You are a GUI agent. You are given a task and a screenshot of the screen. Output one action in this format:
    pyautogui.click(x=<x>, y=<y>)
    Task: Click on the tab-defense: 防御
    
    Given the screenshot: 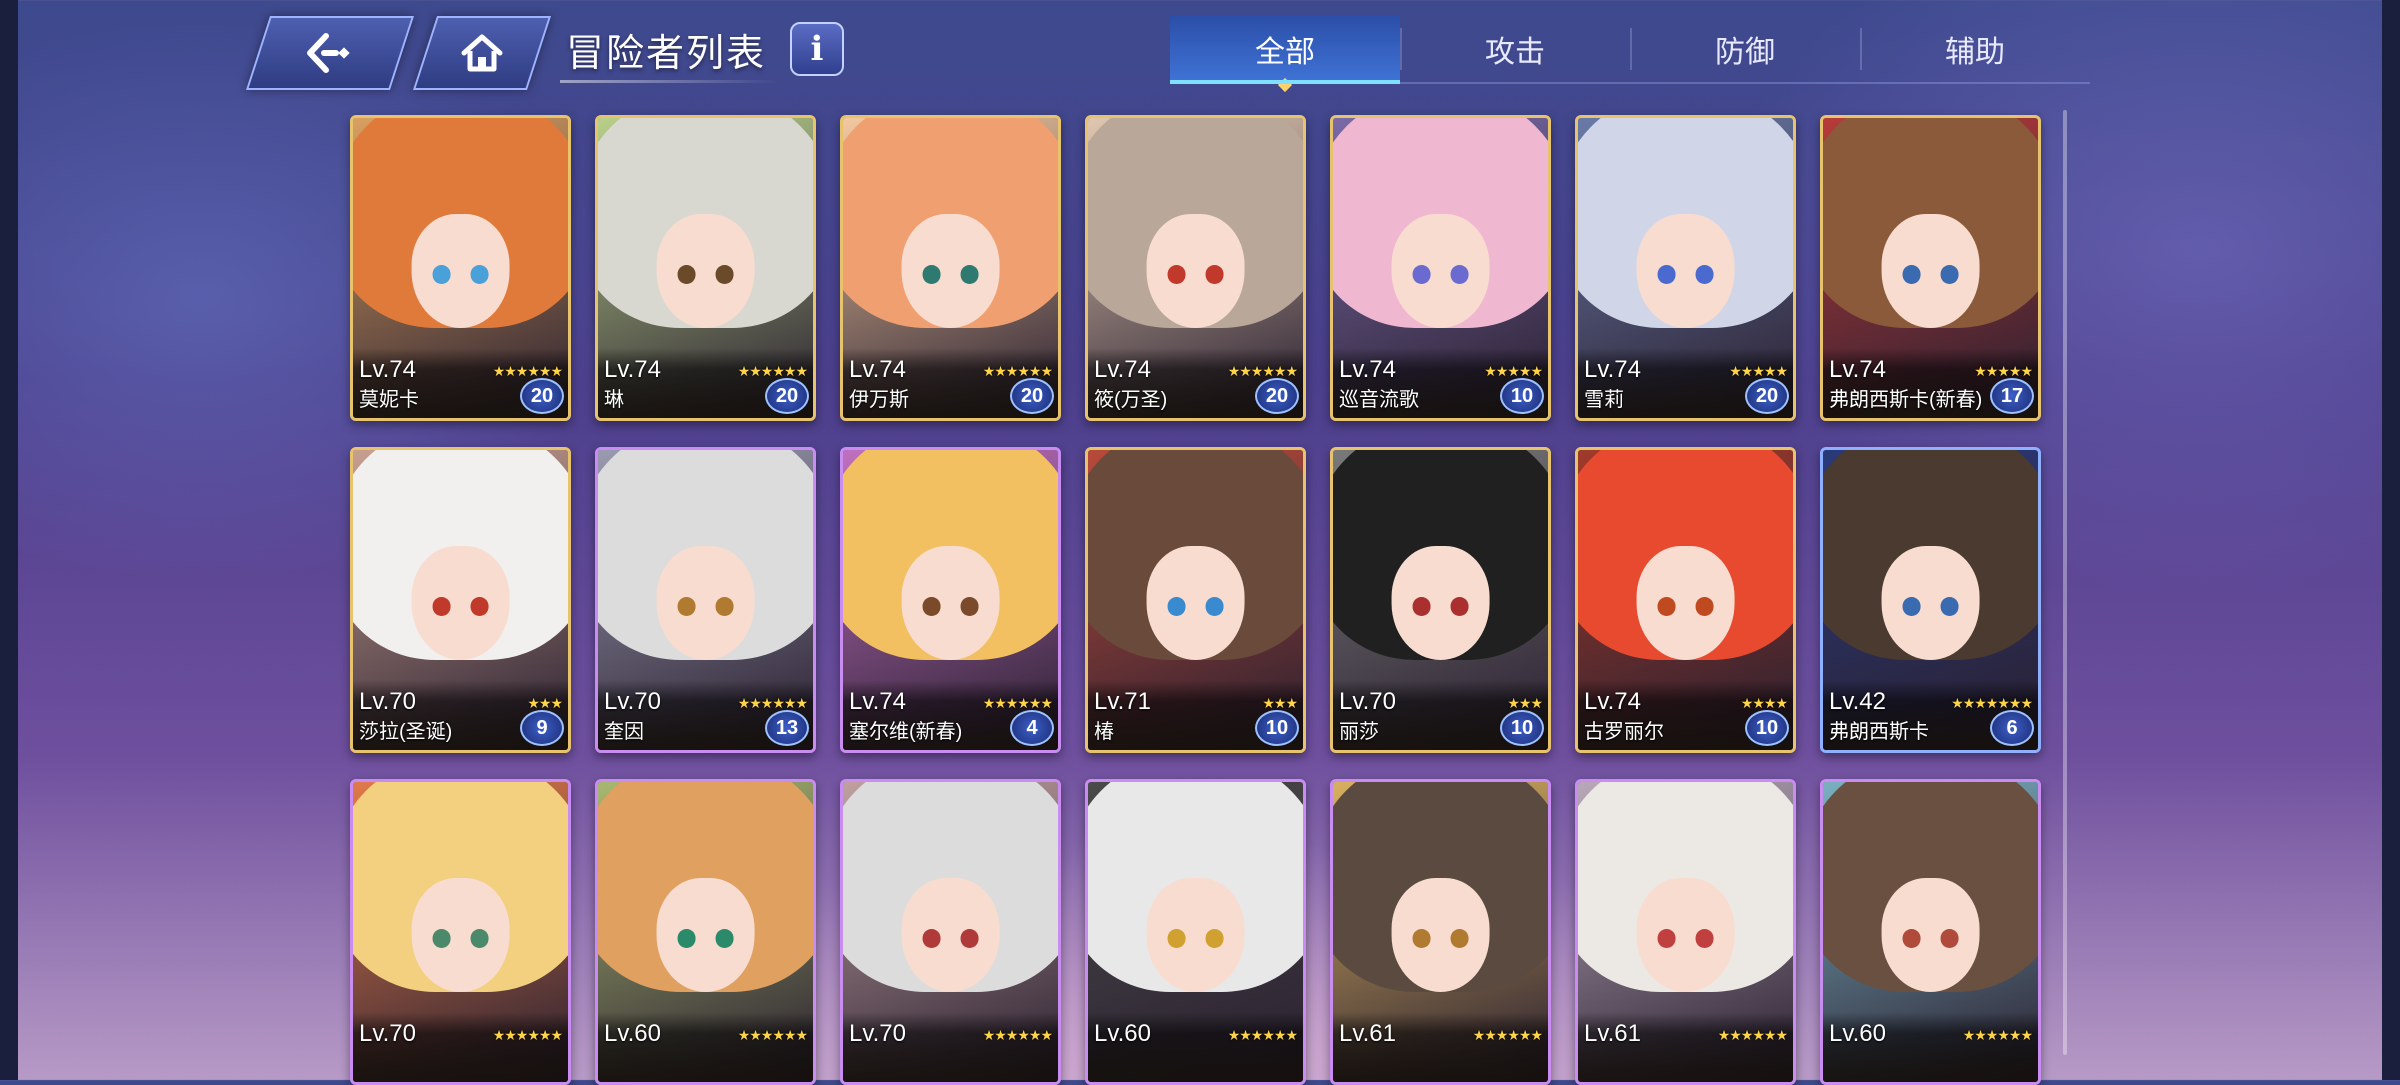 What is the action you would take?
    pyautogui.click(x=1745, y=49)
    